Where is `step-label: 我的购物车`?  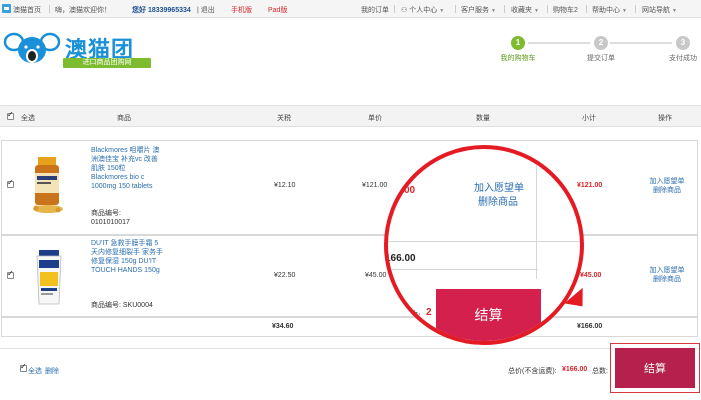 step-label: 我的购物车 is located at coordinates (518, 58).